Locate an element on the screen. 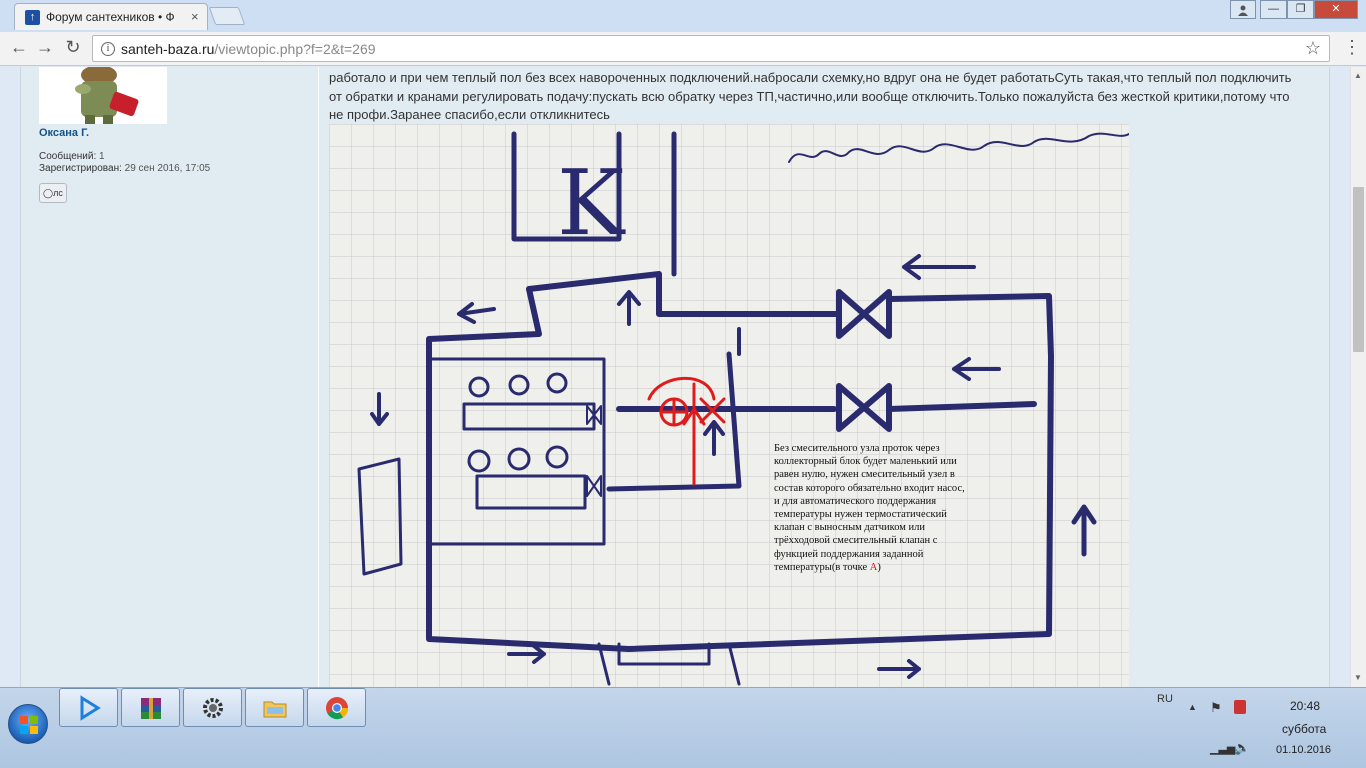 The width and height of the screenshot is (1366, 768). url-text: santeh-baza.ru/viewtopic.php?f=2&t=269 is located at coordinates (248, 49).